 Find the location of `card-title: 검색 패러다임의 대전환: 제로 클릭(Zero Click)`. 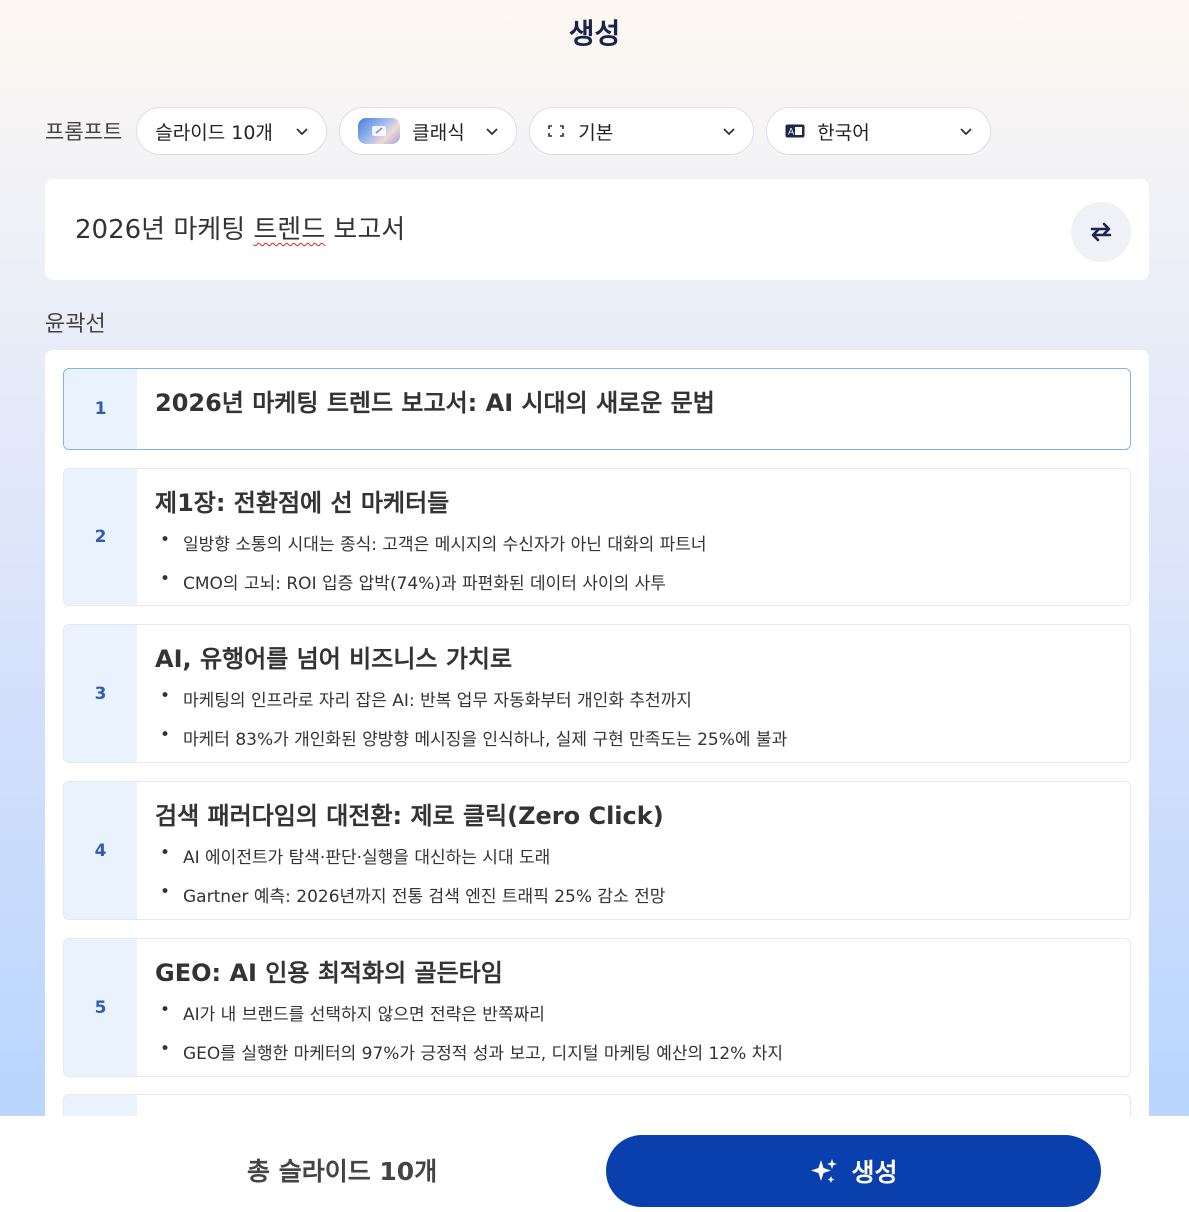

card-title: 검색 패러다임의 대전환: 제로 클릭(Zero Click) is located at coordinates (410, 813).